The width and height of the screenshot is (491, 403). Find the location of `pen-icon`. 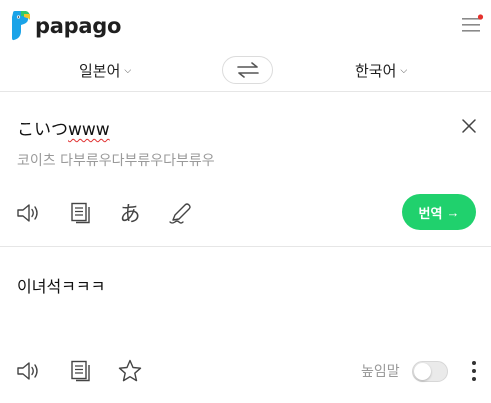

pen-icon is located at coordinates (180, 213).